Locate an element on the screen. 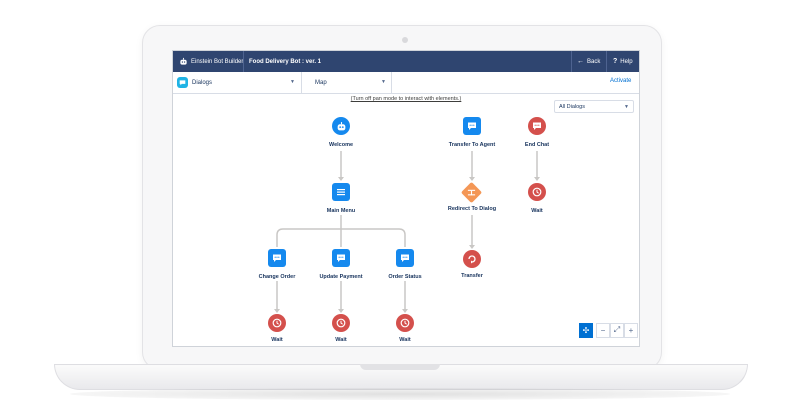 Image resolution: width=800 pixels, height=417 pixels. transfer-to-agent-node is located at coordinates (472, 126).